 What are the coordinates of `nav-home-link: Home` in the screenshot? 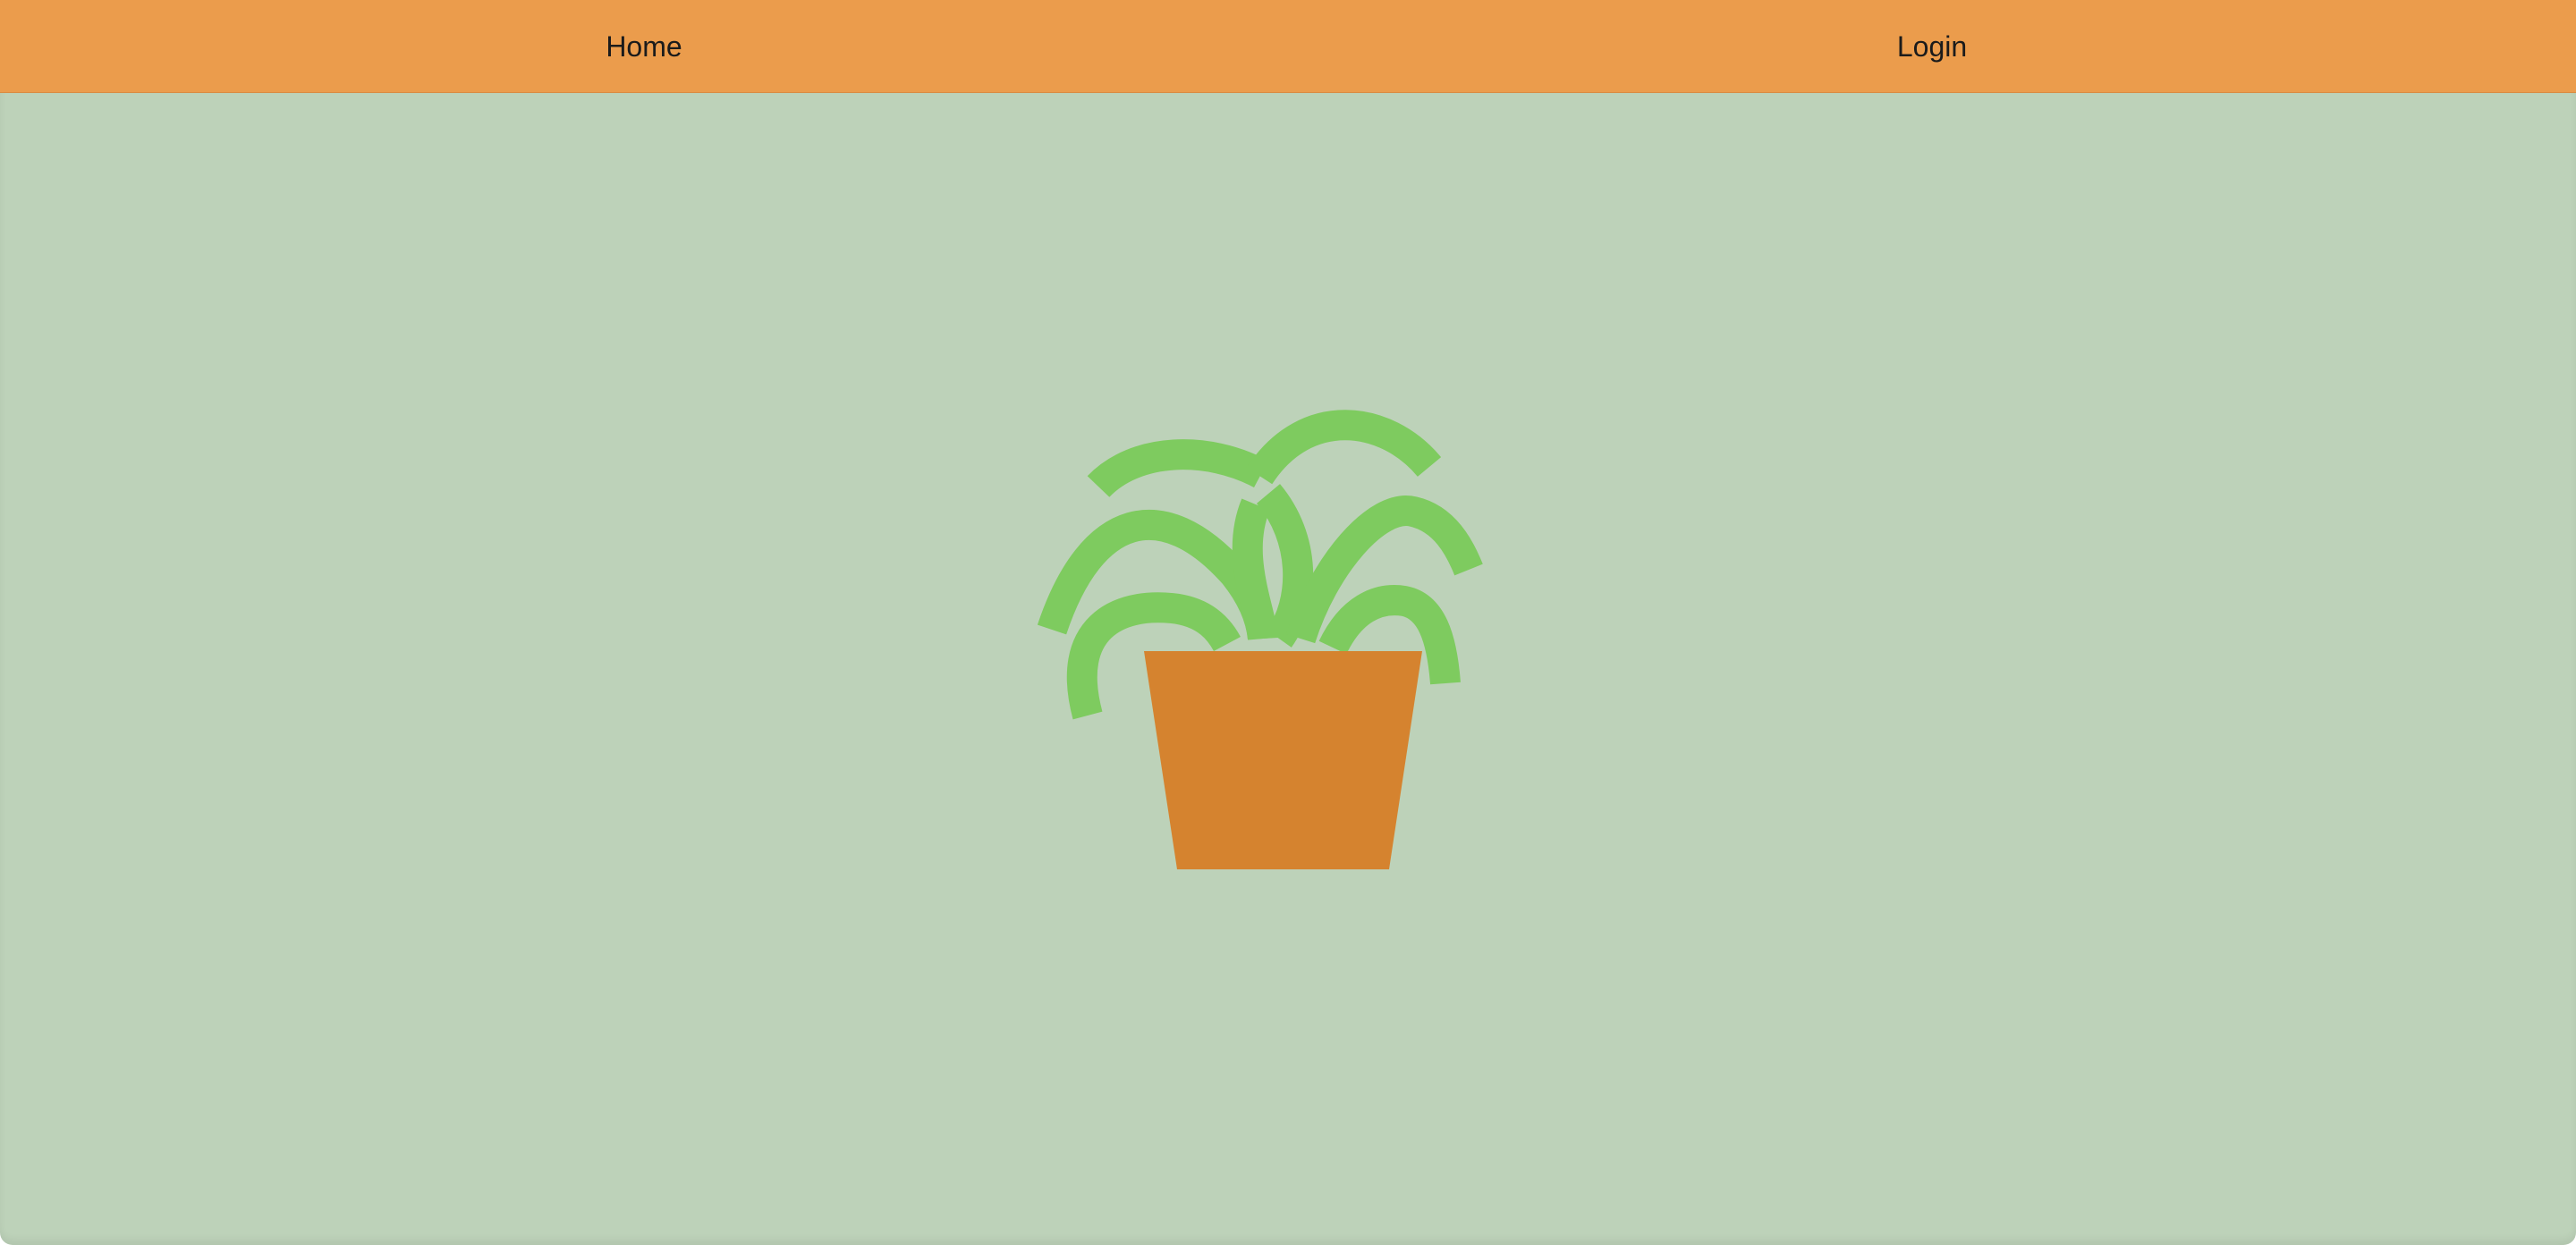 It's located at (644, 46).